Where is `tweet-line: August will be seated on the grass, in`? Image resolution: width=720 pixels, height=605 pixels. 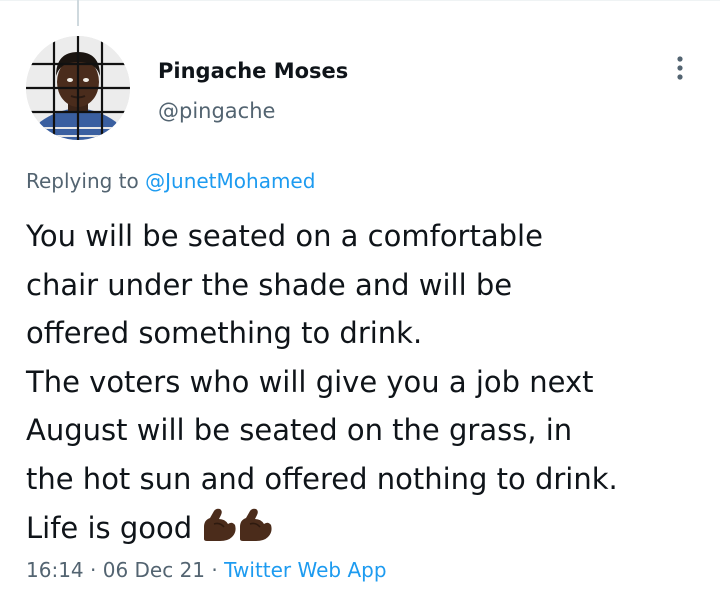 tweet-line: August will be seated on the grass, in is located at coordinates (299, 430).